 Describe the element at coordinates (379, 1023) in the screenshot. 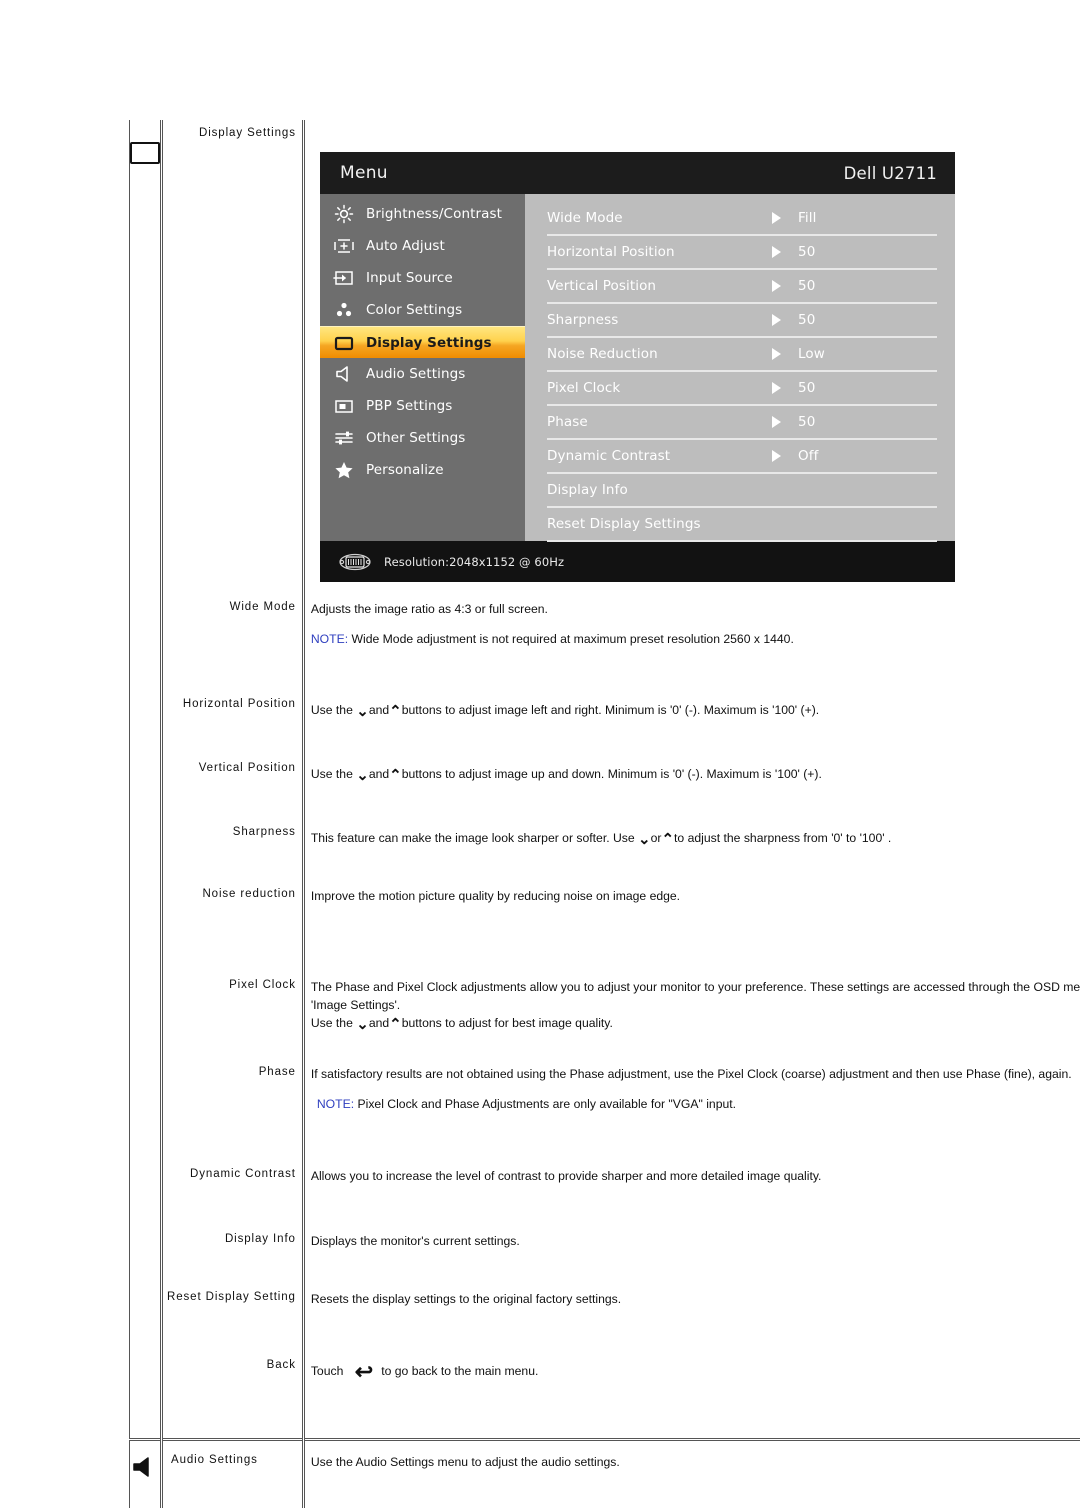

I see `desc-mid: and` at that location.